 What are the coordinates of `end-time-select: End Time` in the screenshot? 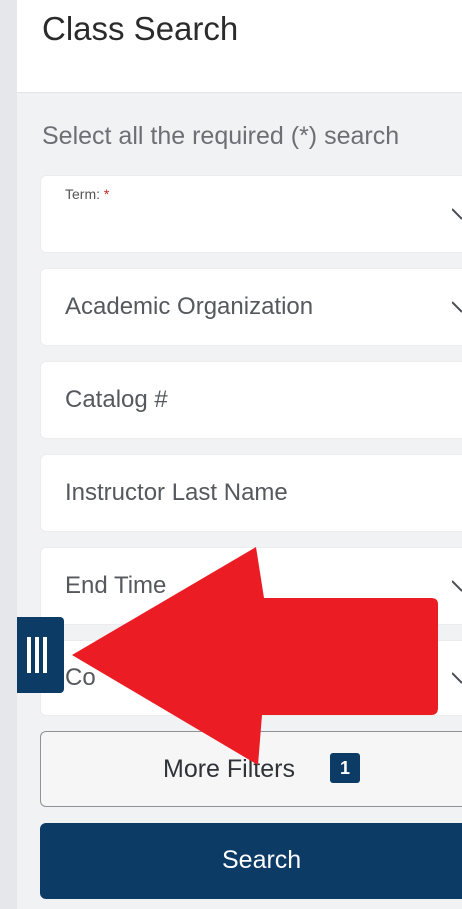 It's located at (251, 586).